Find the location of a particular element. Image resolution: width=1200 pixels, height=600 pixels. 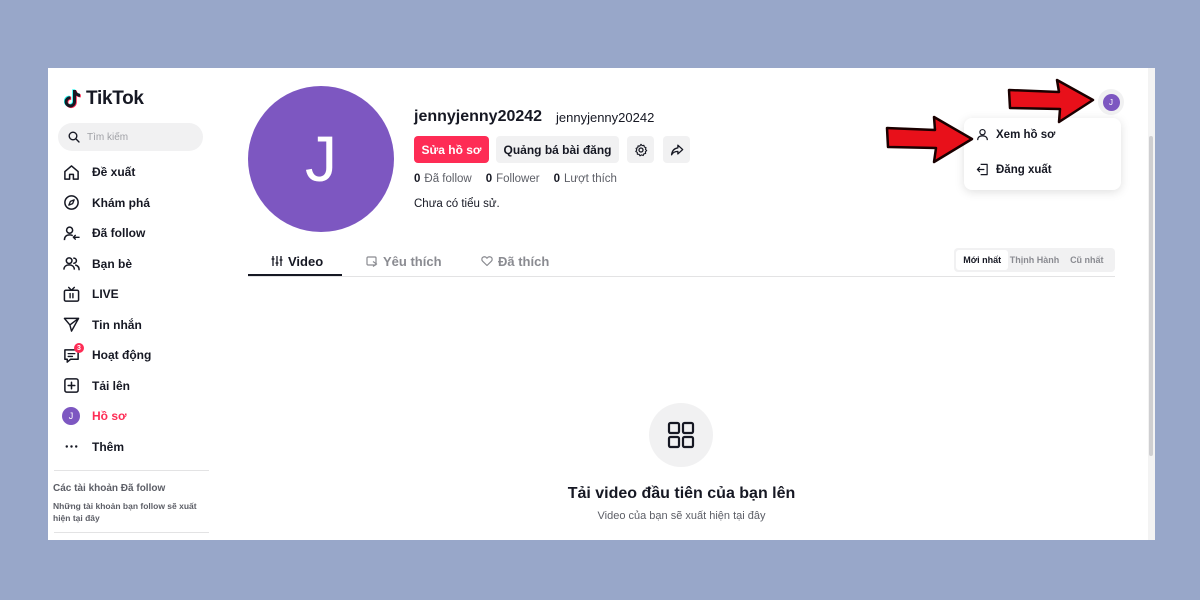

profile-stats: 0 Đã follow 0 Follower 0 Lượt thích is located at coordinates (515, 179).